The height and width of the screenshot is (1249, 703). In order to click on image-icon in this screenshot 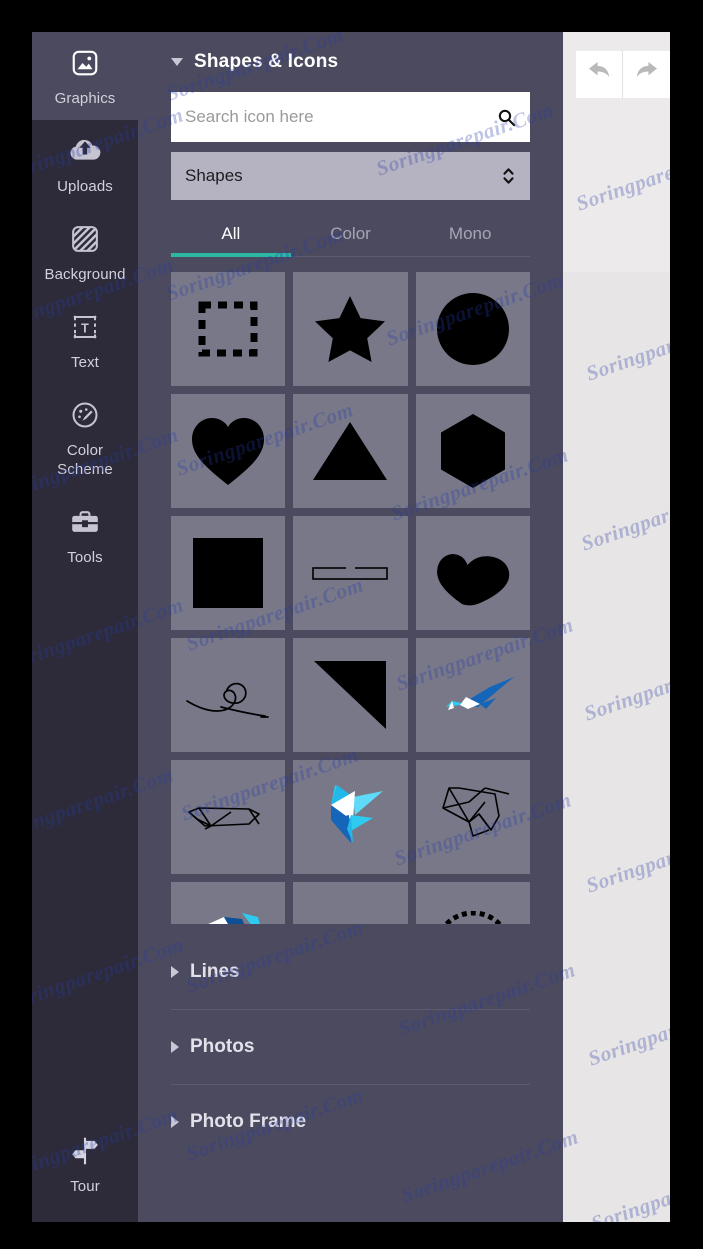, I will do `click(85, 63)`.